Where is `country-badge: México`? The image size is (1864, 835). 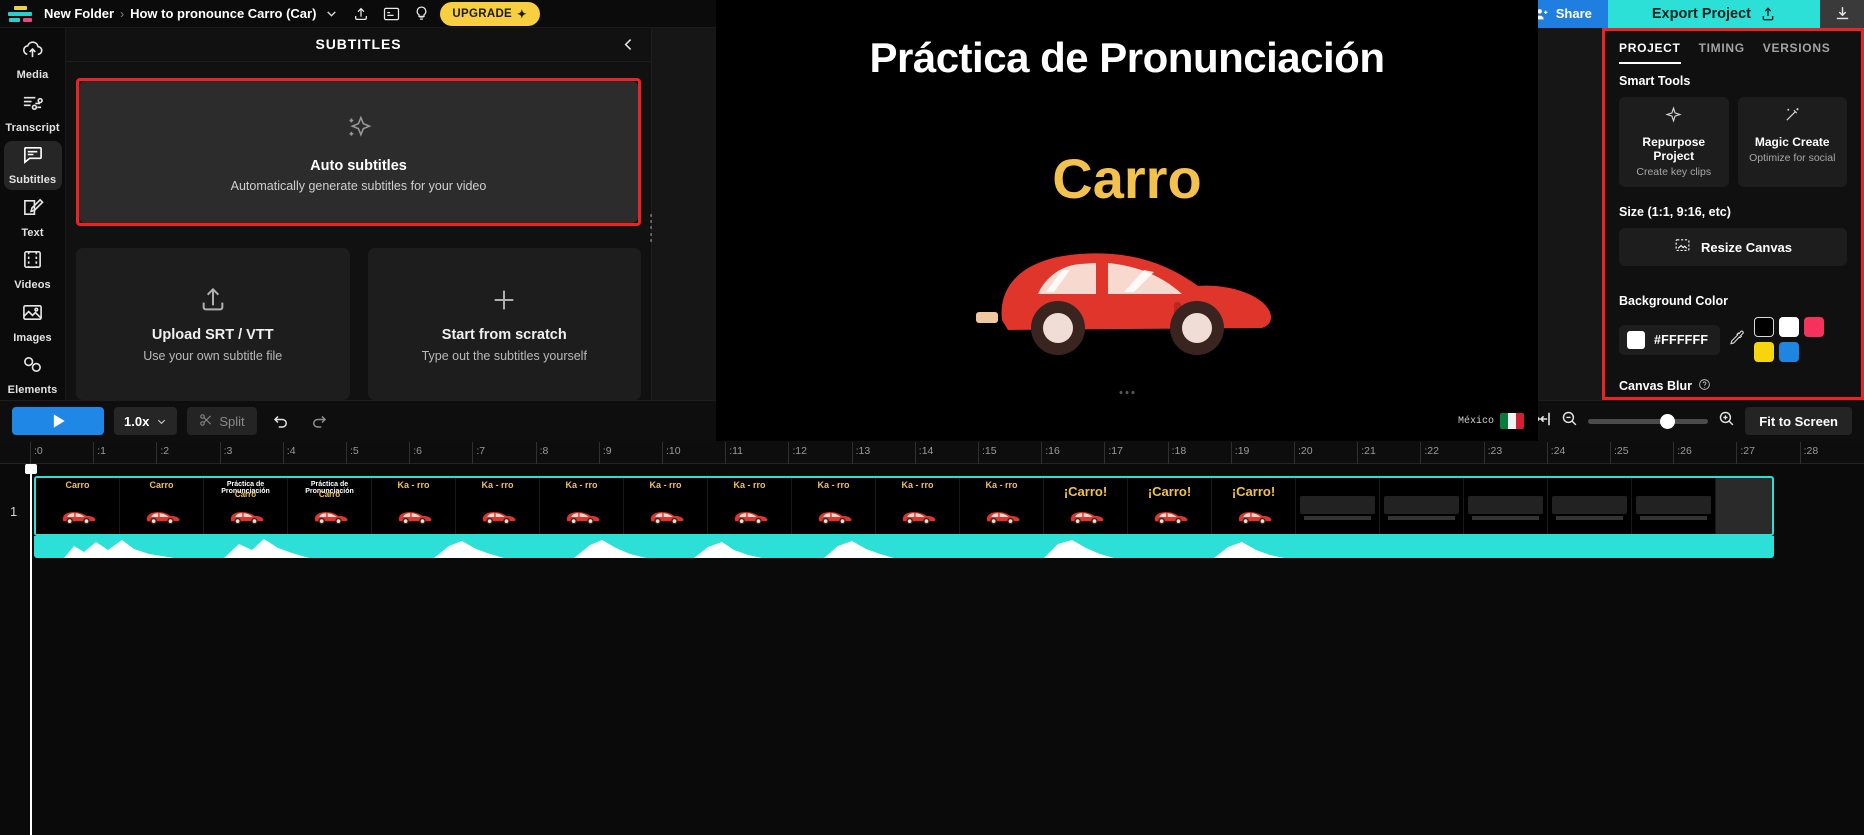 country-badge: México is located at coordinates (1491, 421).